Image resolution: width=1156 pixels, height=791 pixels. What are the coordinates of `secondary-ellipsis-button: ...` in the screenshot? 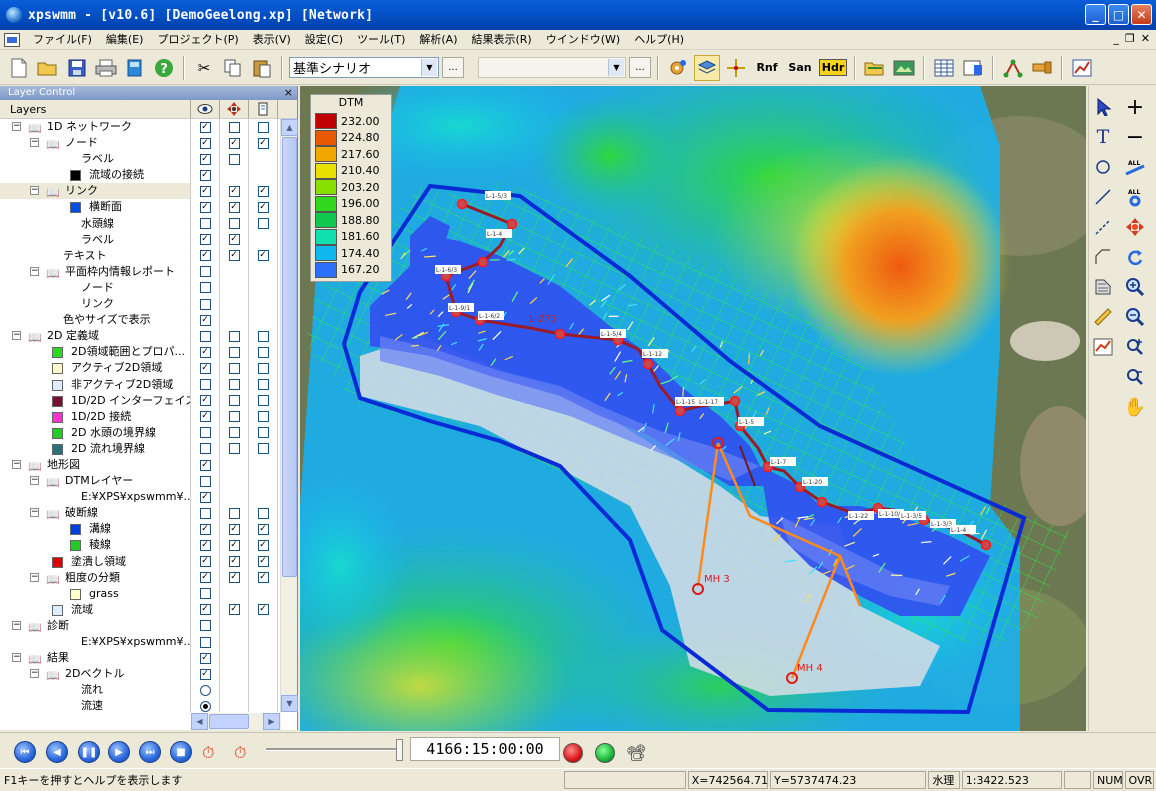 It's located at (640, 67).